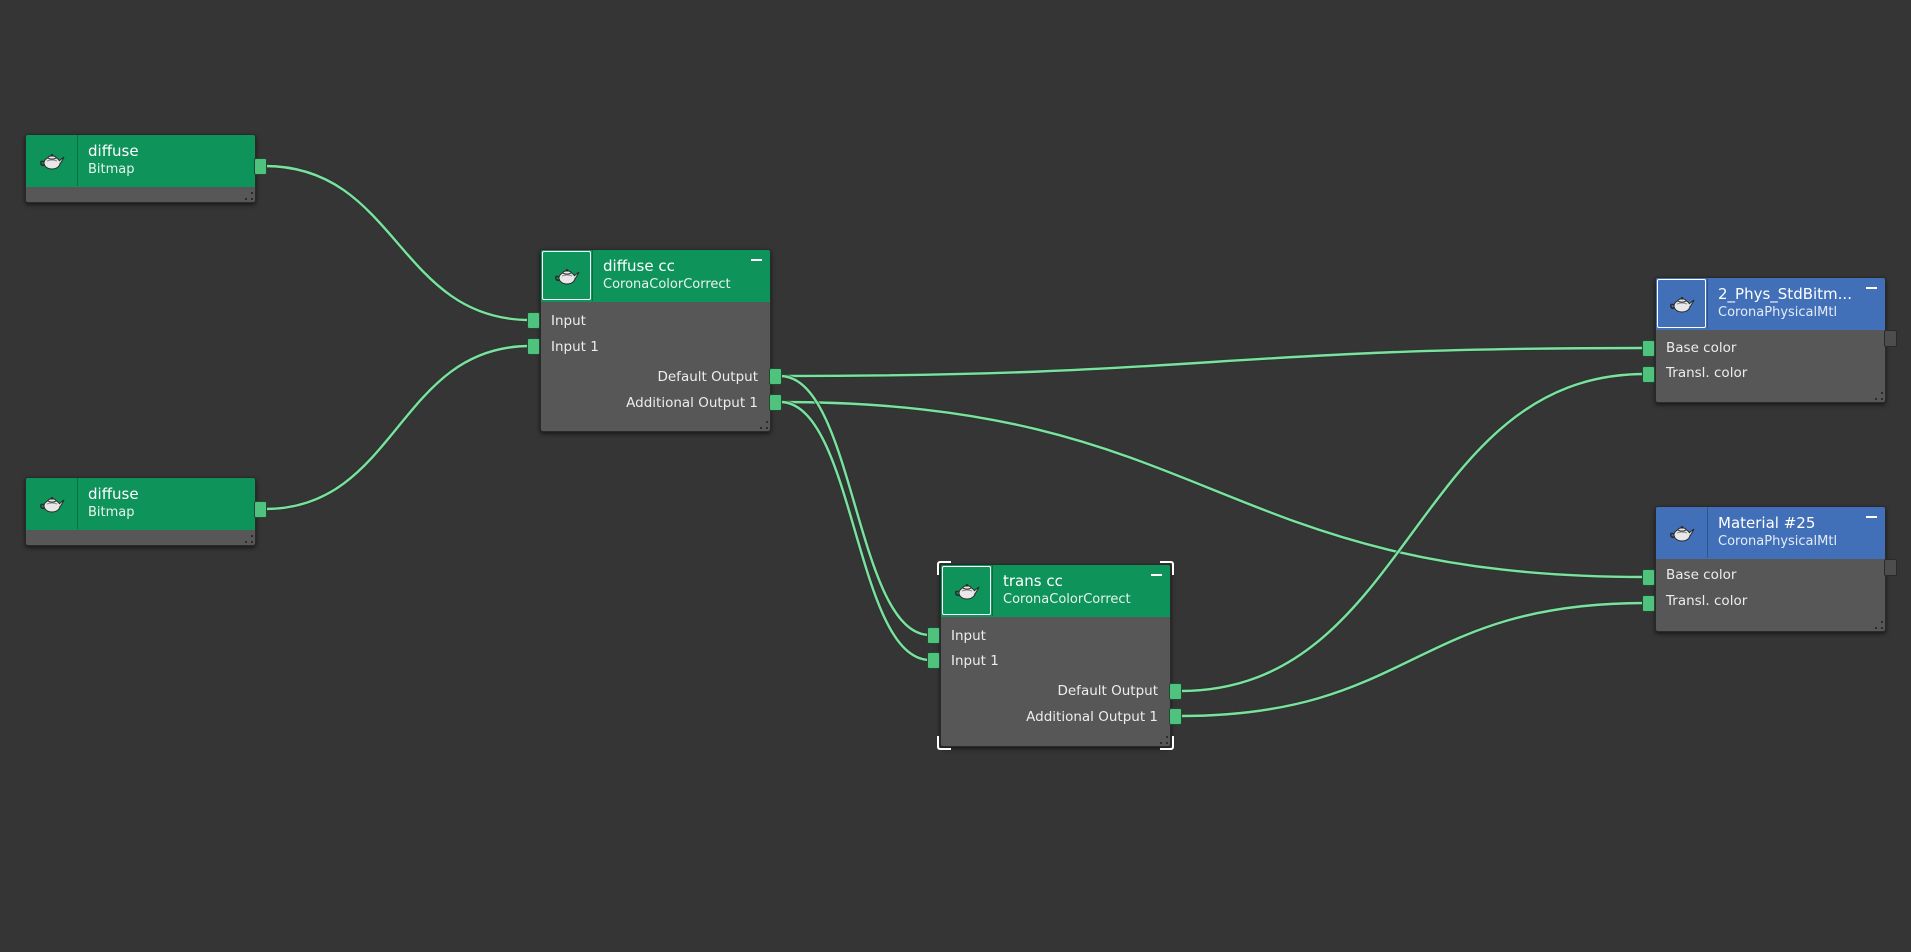 The height and width of the screenshot is (952, 1911). What do you see at coordinates (140, 168) in the screenshot?
I see `node-diffuse-bitmap-1: diffuse Bitmap` at bounding box center [140, 168].